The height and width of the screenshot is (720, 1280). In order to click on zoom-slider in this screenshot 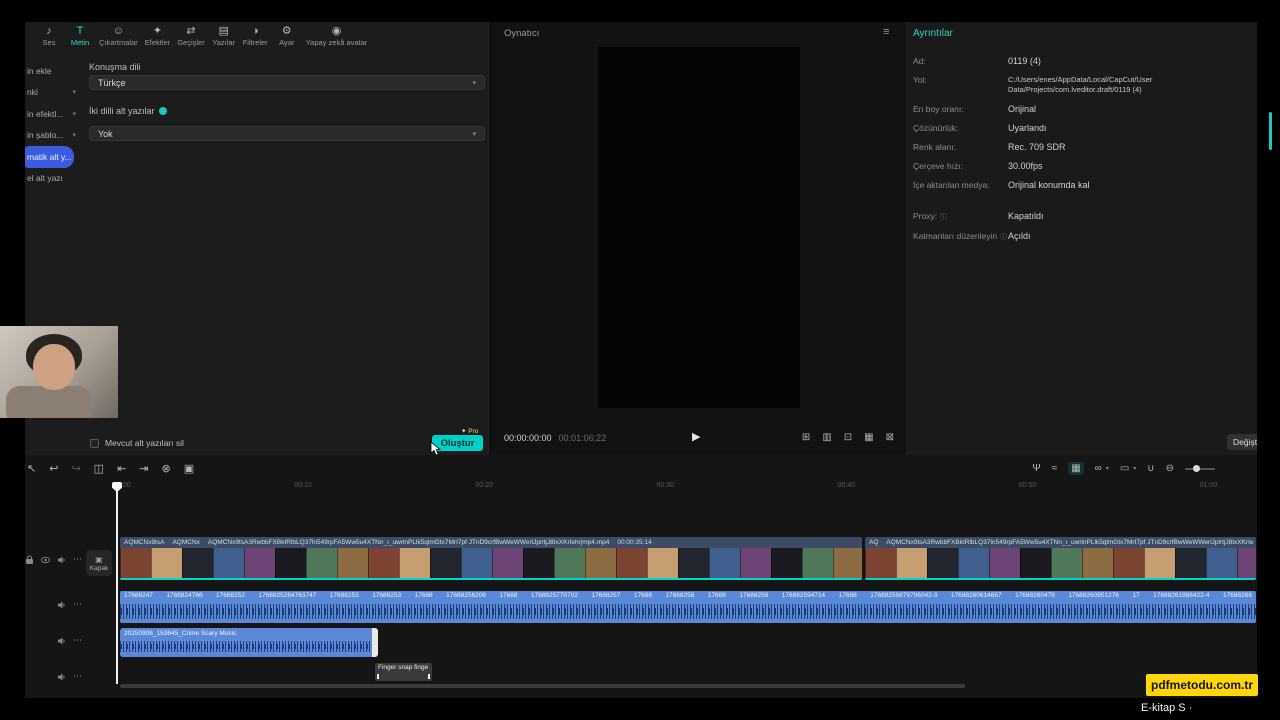, I will do `click(1200, 468)`.